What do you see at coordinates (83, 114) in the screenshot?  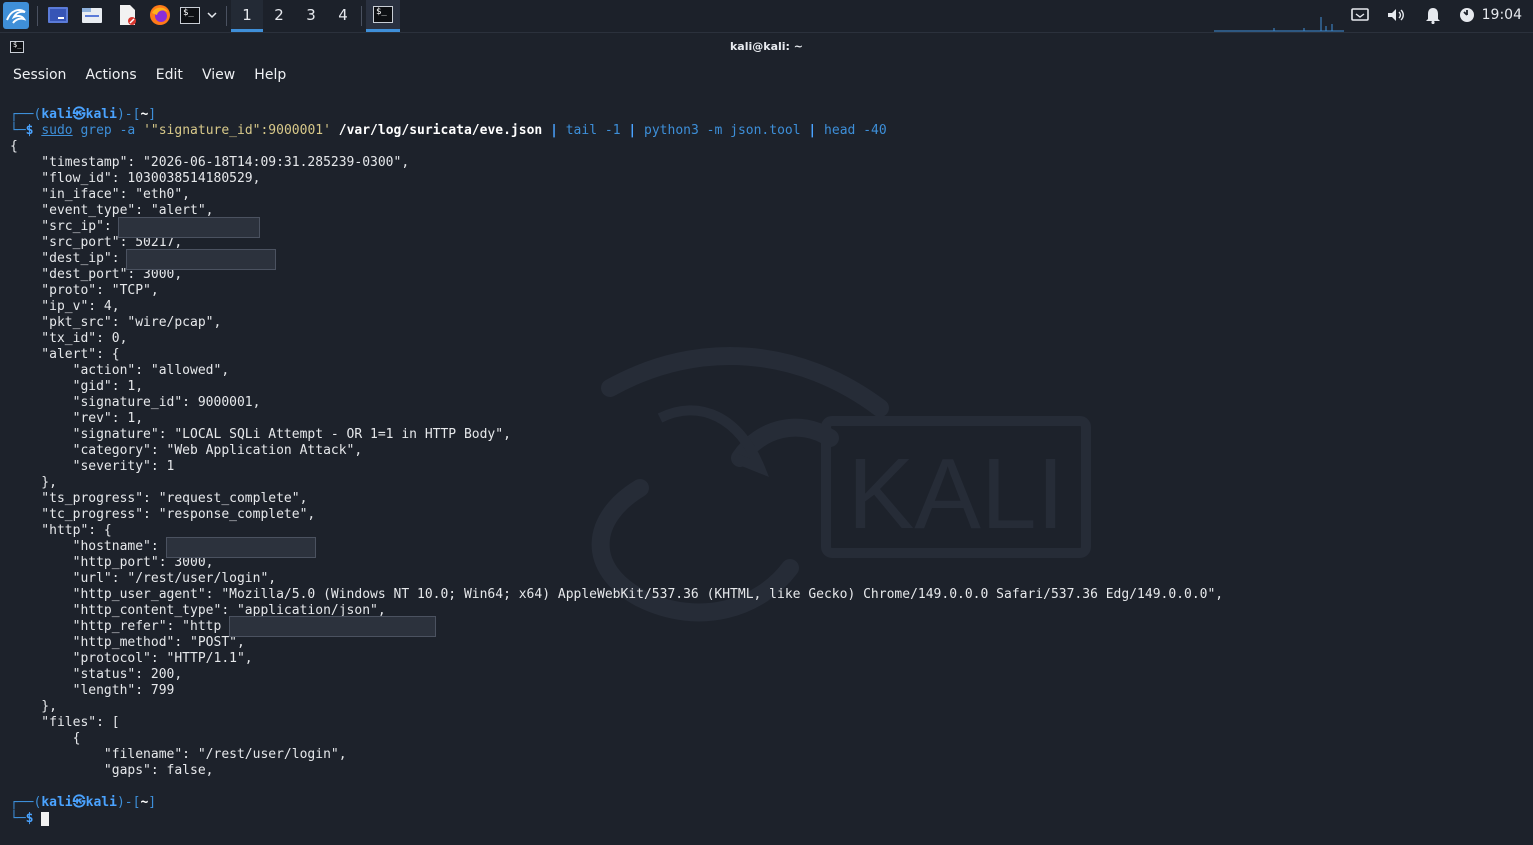 I see `prompt-line-1: ┌──(kali㉿kali)-[~]` at bounding box center [83, 114].